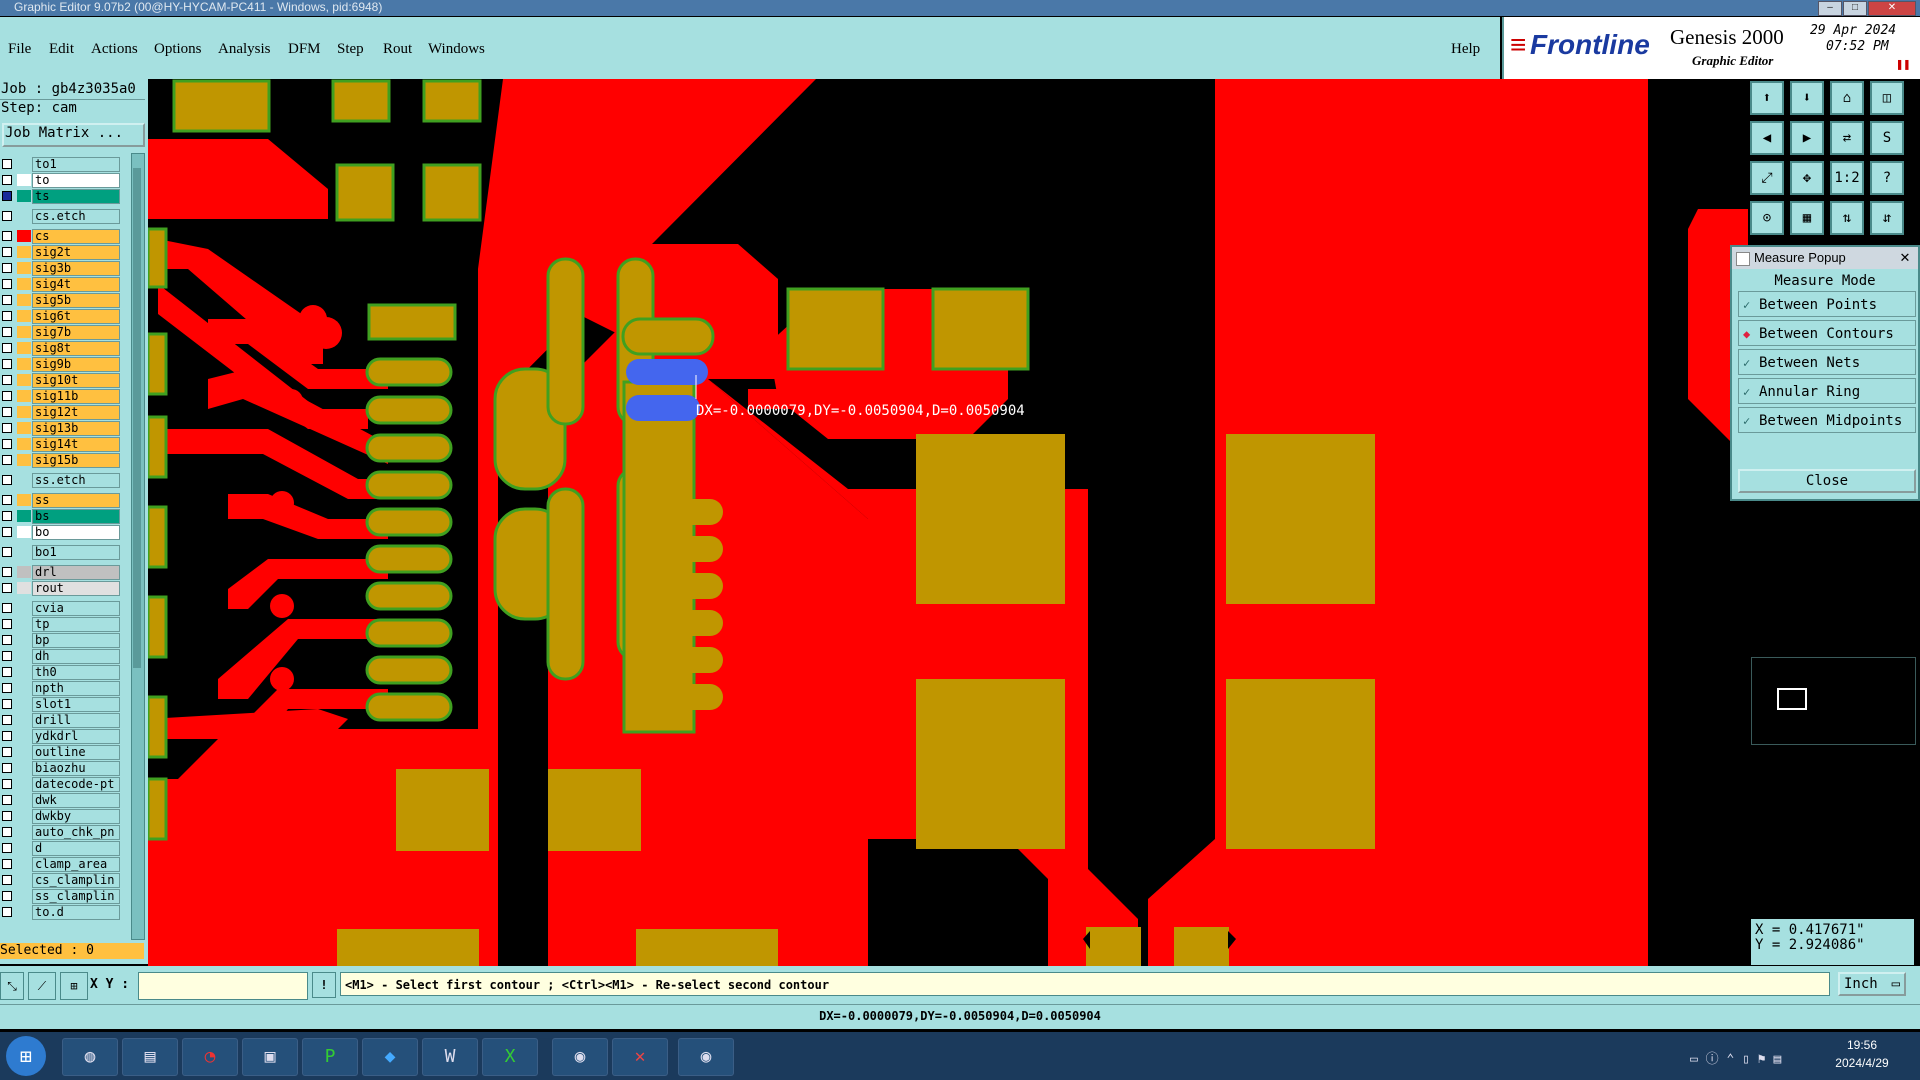 The image size is (1920, 1080). What do you see at coordinates (1847, 178) in the screenshot?
I see `scale-1-2-icon: 1:2` at bounding box center [1847, 178].